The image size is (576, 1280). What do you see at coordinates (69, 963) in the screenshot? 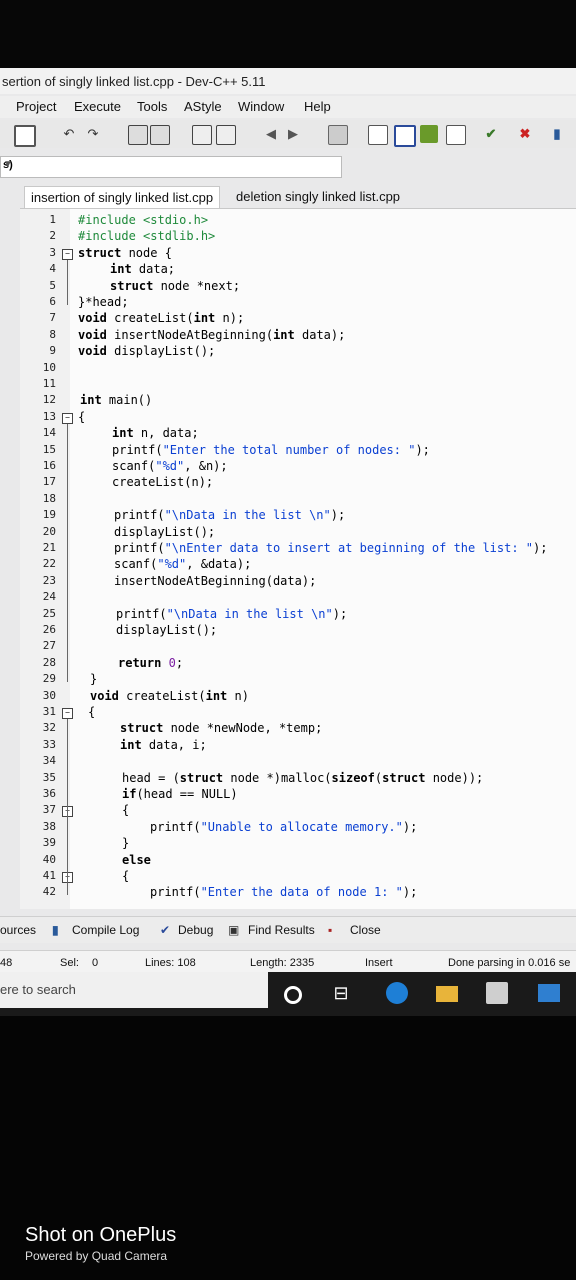
I see `status-sel-label: Sel:` at bounding box center [69, 963].